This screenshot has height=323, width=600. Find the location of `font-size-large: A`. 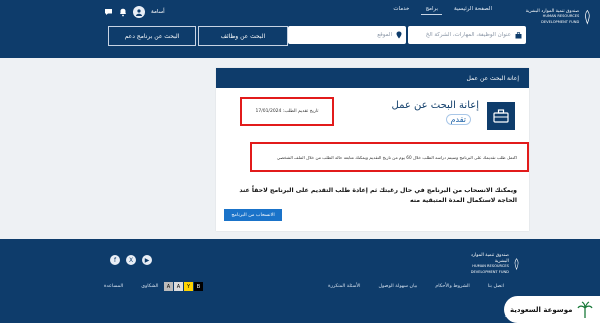

font-size-large: A is located at coordinates (168, 286).